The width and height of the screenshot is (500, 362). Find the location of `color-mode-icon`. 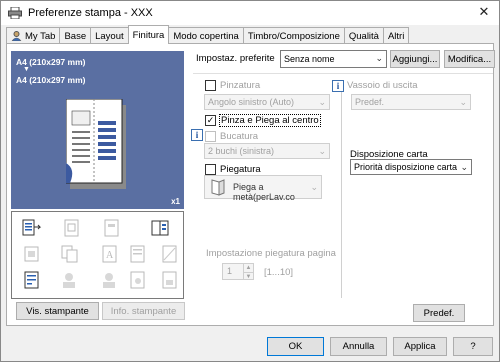

color-mode-icon is located at coordinates (31, 254).